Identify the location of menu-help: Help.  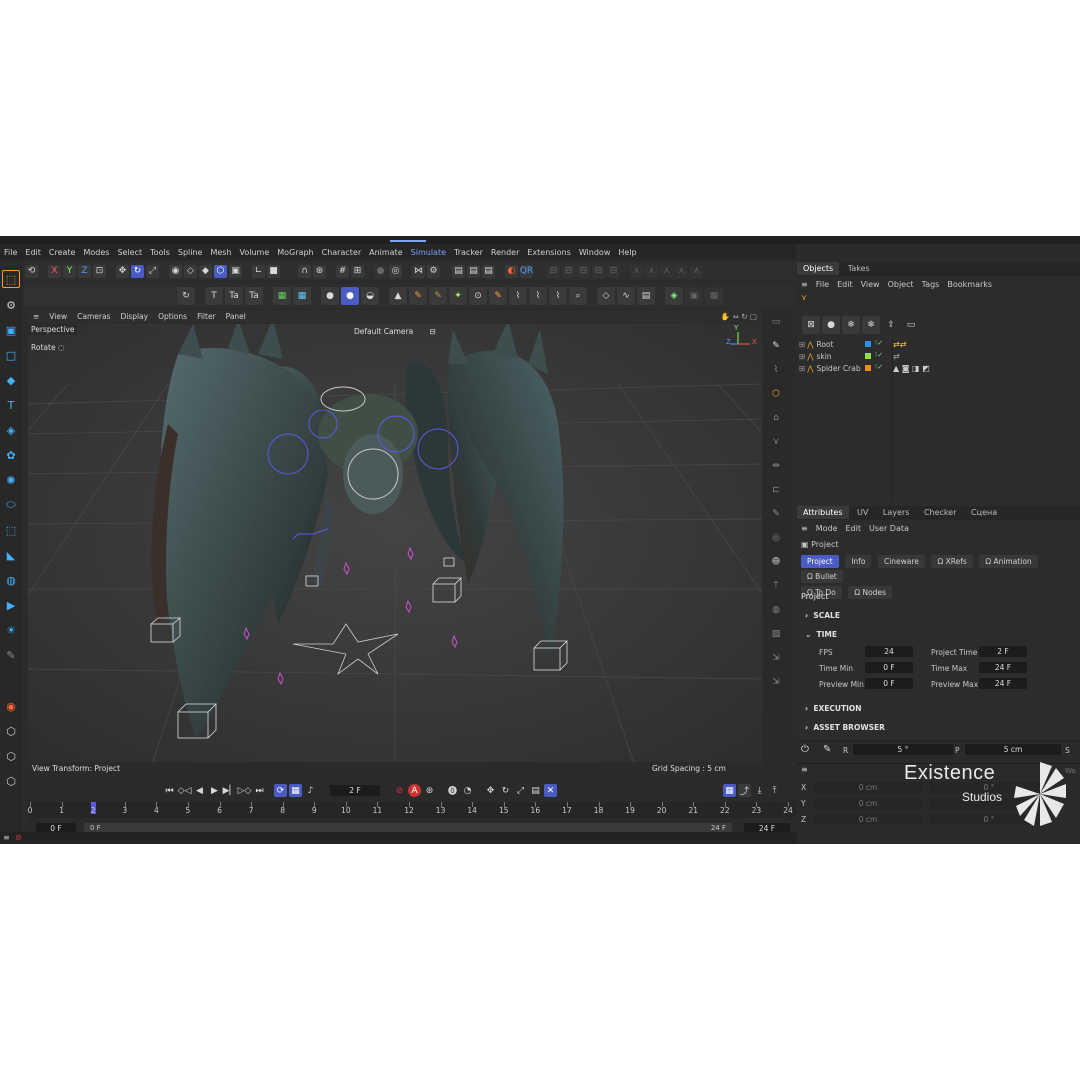
(627, 252).